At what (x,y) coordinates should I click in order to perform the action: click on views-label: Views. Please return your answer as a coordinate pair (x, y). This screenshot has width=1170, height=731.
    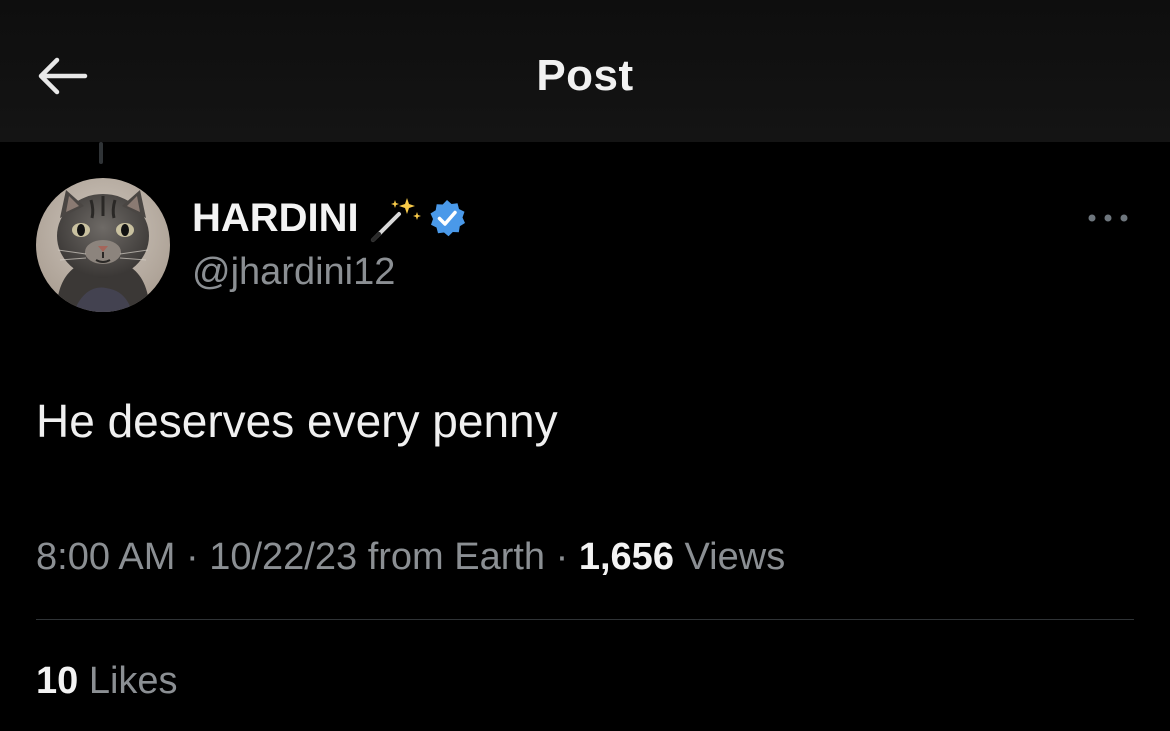
    Looking at the image, I should click on (735, 557).